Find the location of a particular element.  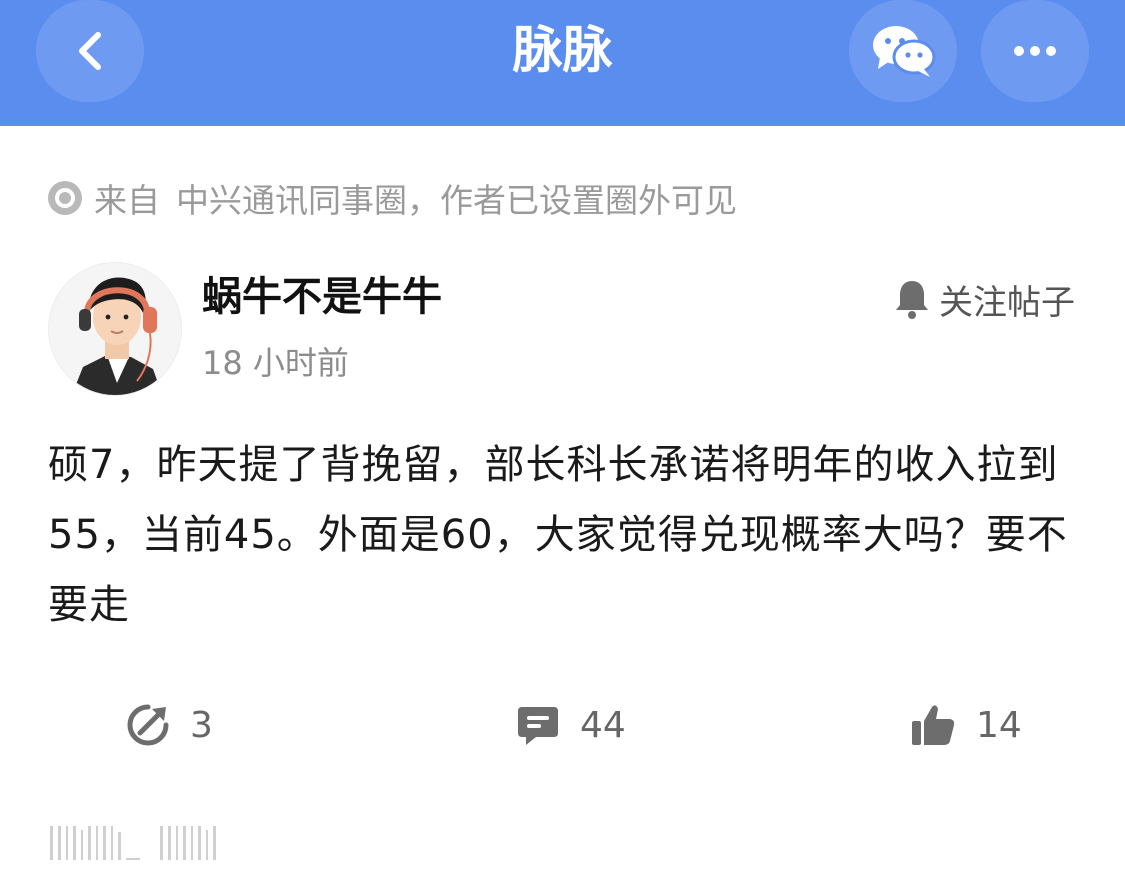

author-name: 蜗牛不是牛牛 is located at coordinates (322, 297).